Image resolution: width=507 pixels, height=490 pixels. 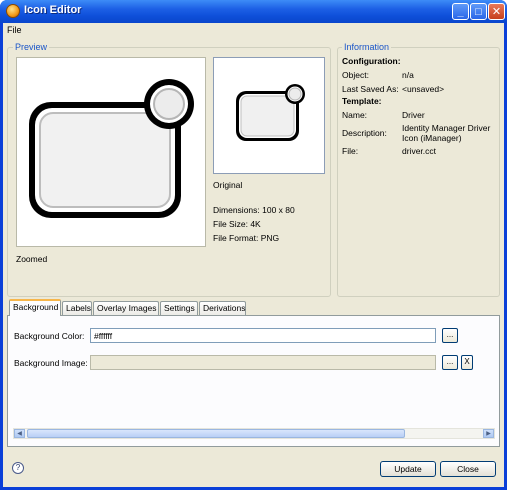 What do you see at coordinates (126, 308) in the screenshot?
I see `tab-overlay-images: Overlay Images` at bounding box center [126, 308].